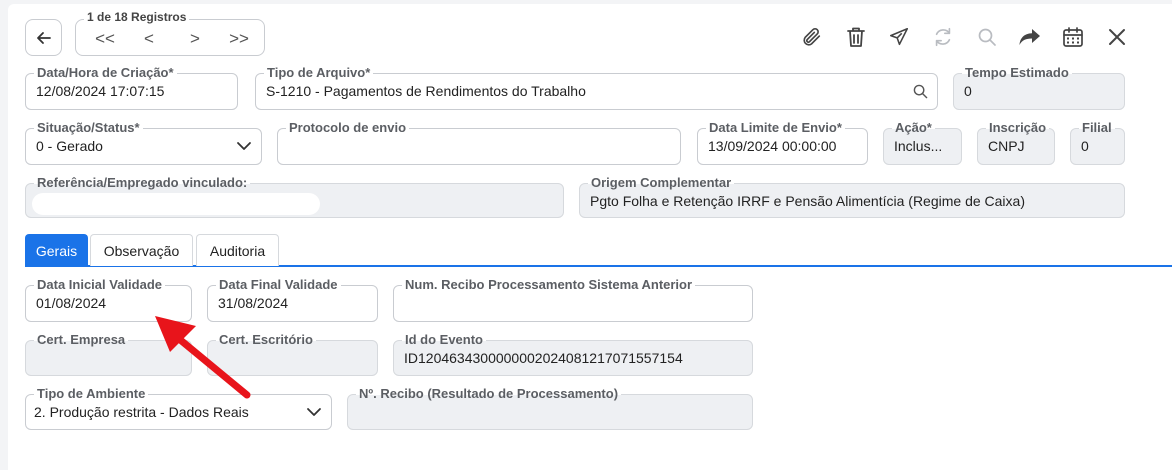 Image resolution: width=1172 pixels, height=470 pixels. Describe the element at coordinates (203, 357) in the screenshot. I see `annotation-arrow` at that location.